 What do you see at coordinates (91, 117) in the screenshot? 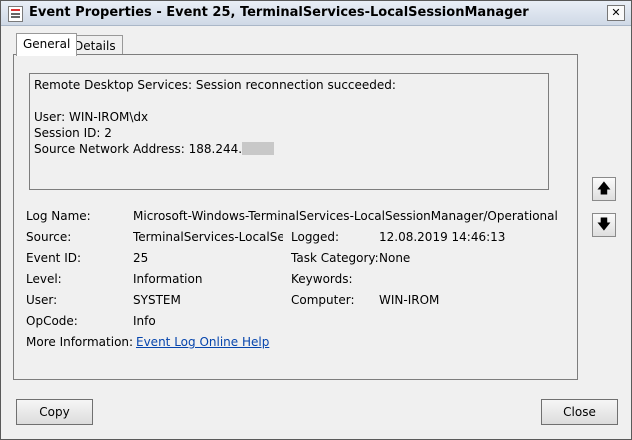
I see `description-user: User: WIN-IROM\dx` at bounding box center [91, 117].